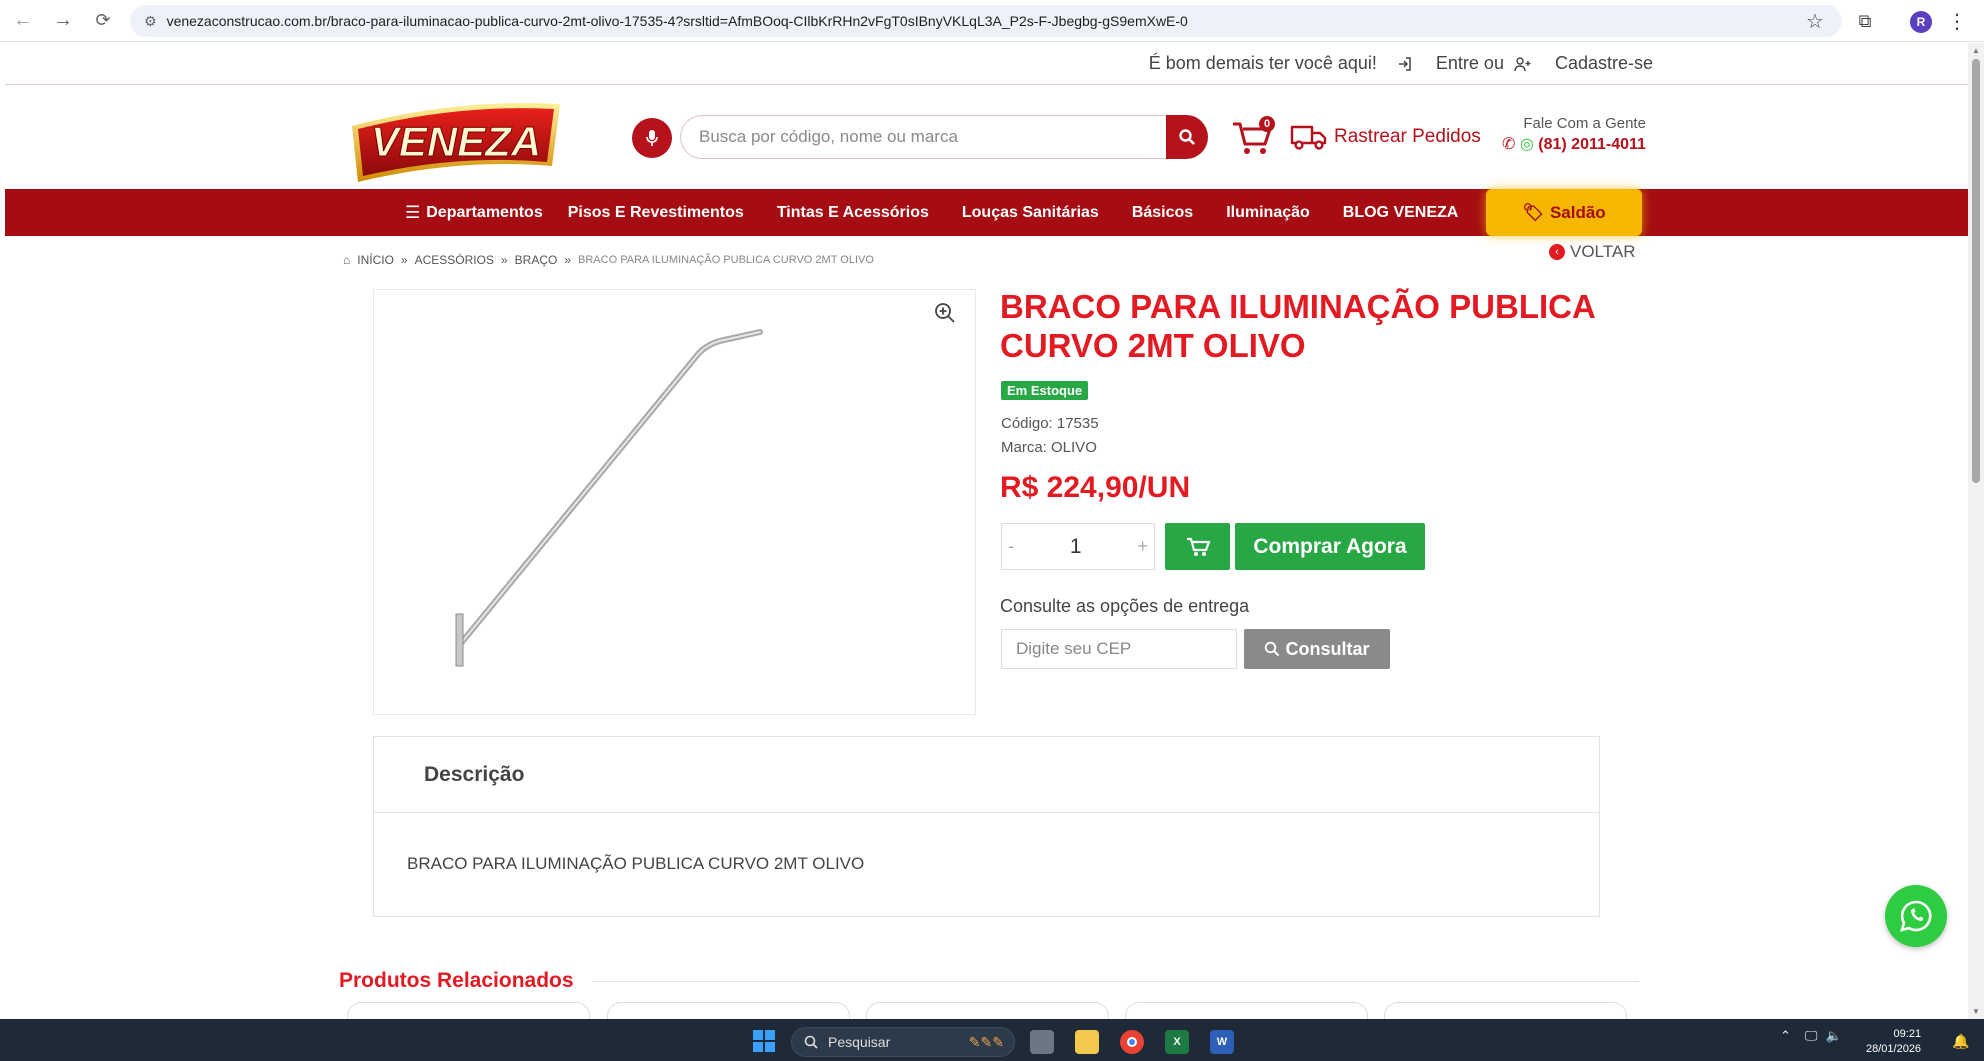  What do you see at coordinates (1011, 546) in the screenshot?
I see `quantity-decrease-button: -` at bounding box center [1011, 546].